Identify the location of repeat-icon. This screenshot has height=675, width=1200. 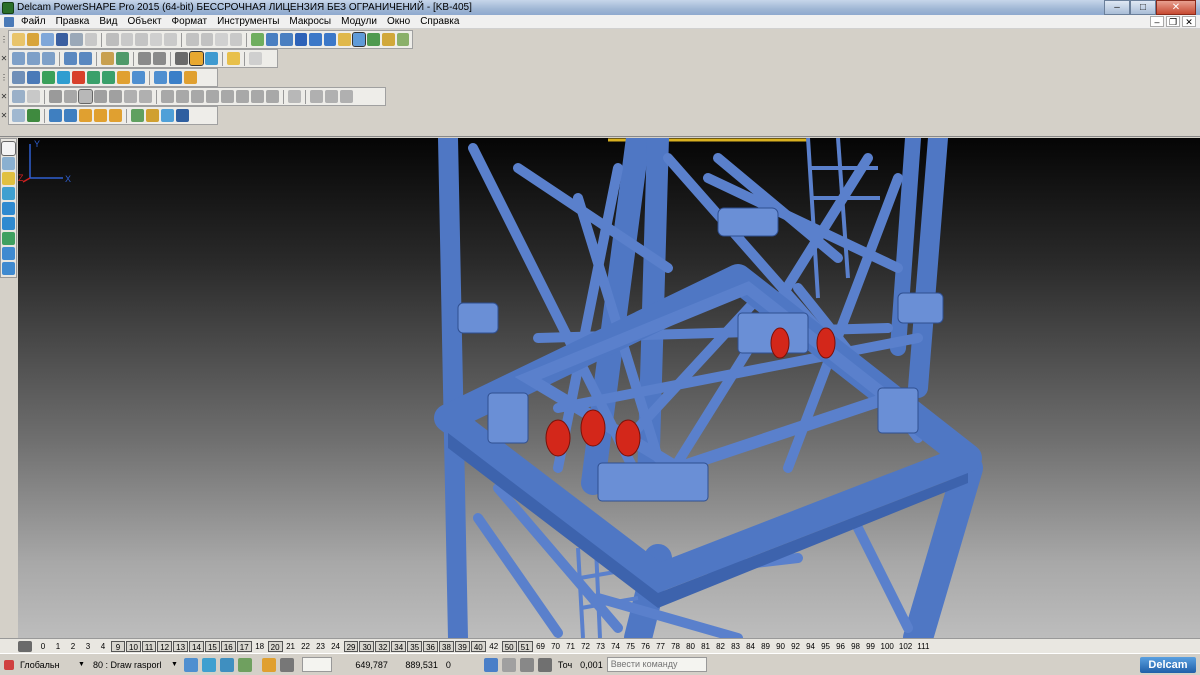
(236, 39).